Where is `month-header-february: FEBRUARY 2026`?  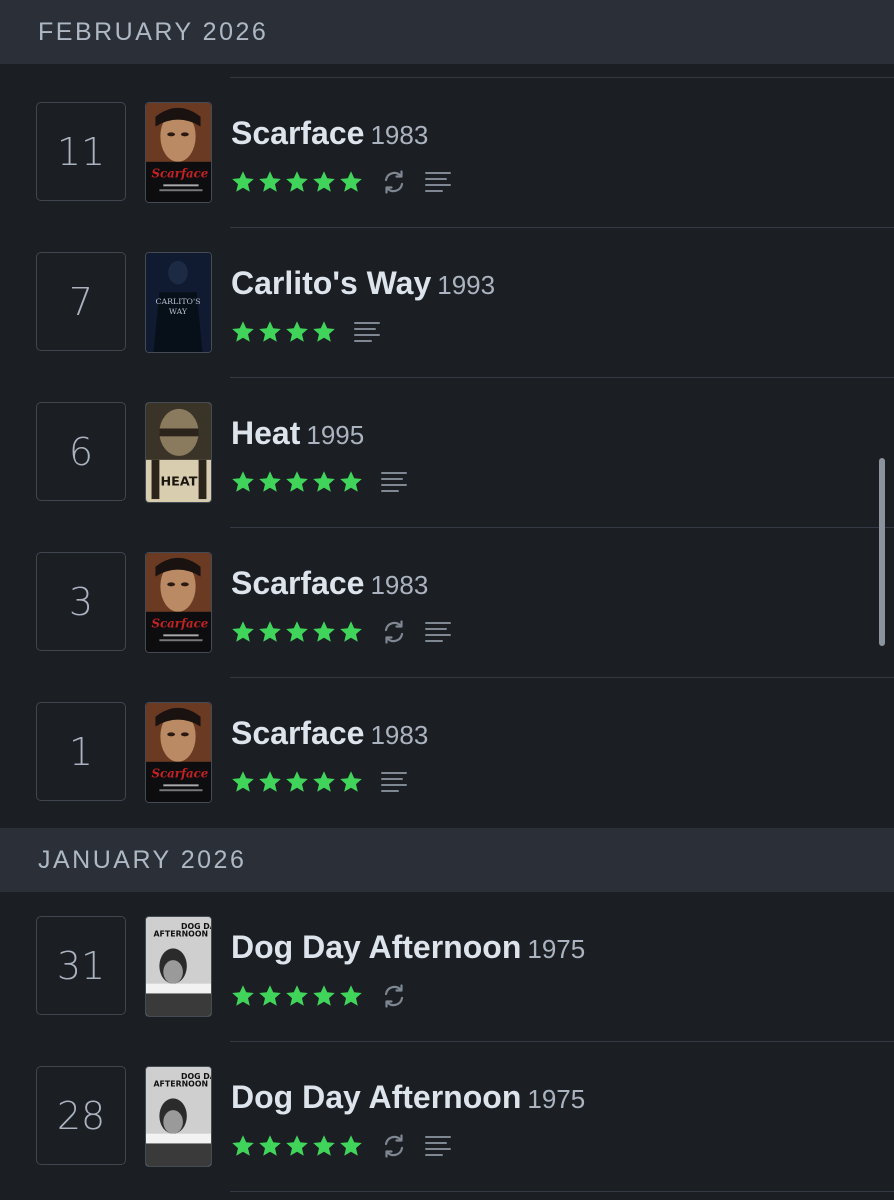 month-header-february: FEBRUARY 2026 is located at coordinates (447, 32).